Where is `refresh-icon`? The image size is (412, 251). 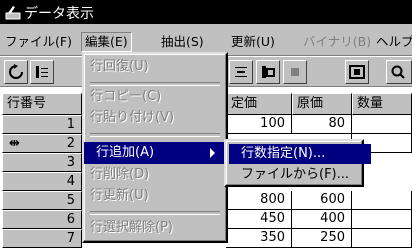
refresh-icon is located at coordinates (16, 71).